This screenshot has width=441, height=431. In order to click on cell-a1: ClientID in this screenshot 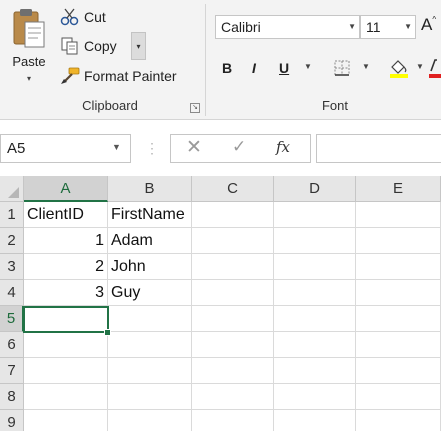, I will do `click(66, 215)`.